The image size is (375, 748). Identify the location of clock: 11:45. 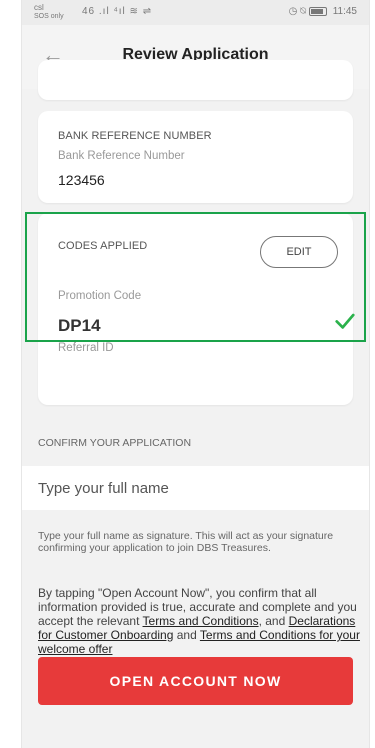
(344, 11).